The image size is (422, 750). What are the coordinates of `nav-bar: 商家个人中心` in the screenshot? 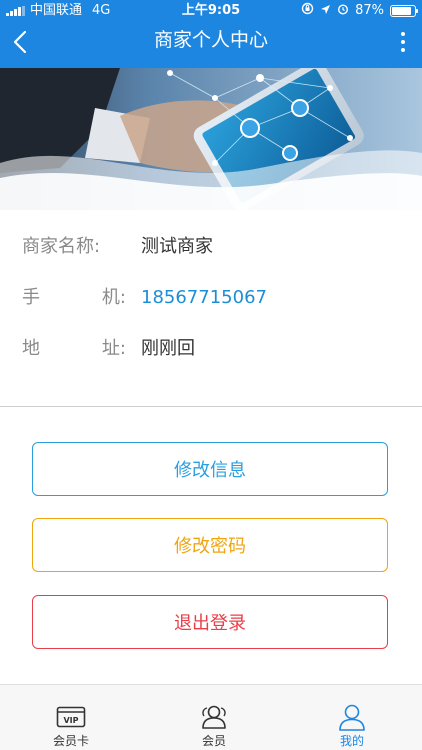 It's located at (211, 45).